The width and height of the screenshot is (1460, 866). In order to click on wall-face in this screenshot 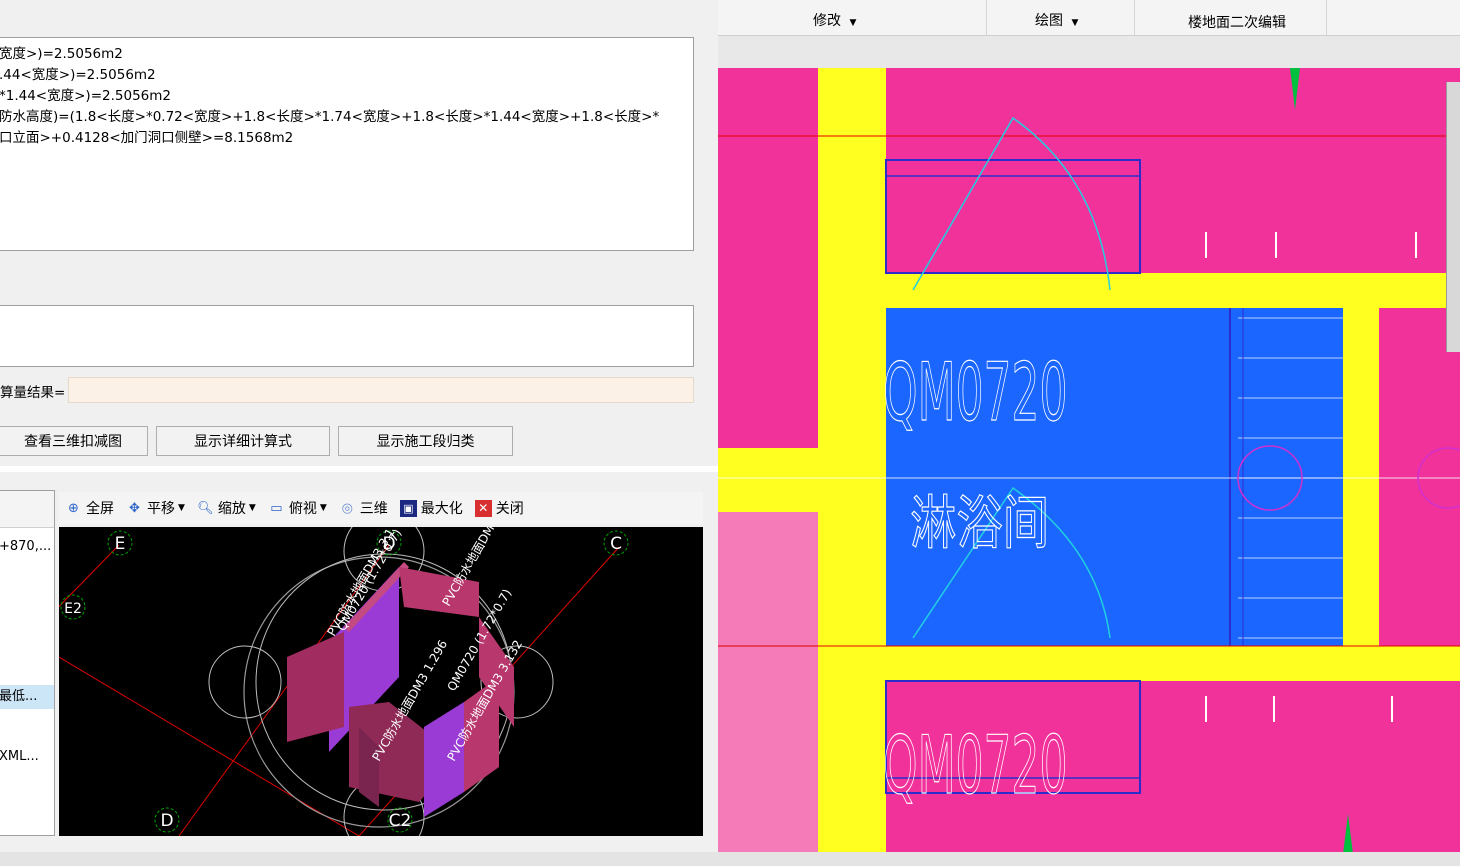, I will do `click(315, 687)`.